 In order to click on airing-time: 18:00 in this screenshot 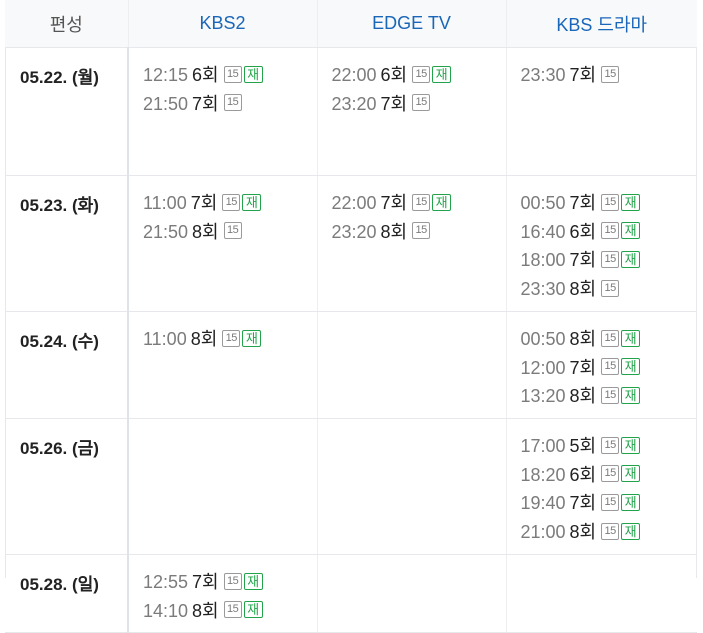, I will do `click(543, 260)`.